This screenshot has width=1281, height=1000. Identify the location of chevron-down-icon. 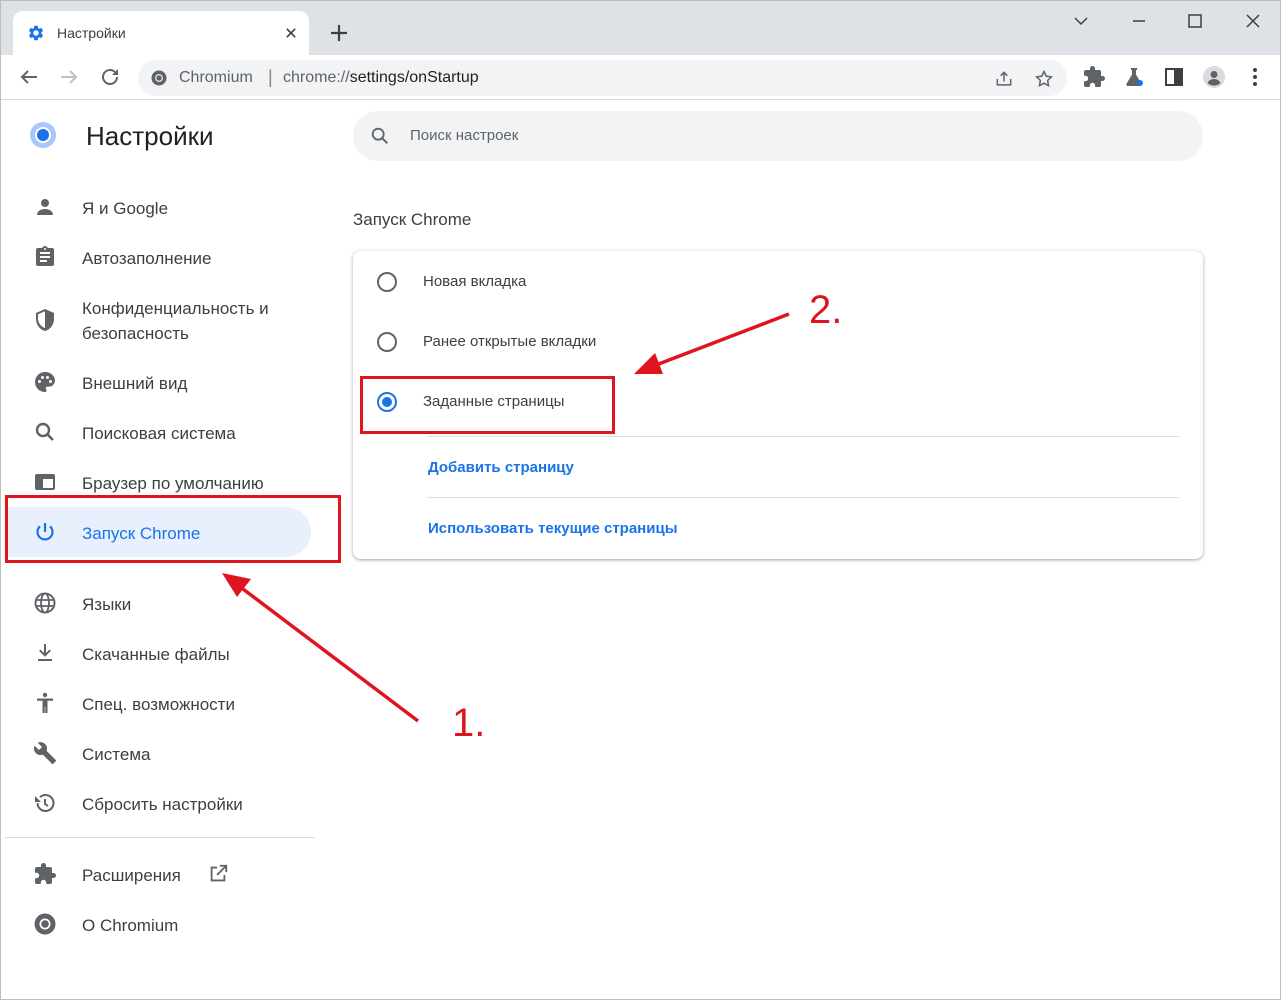
(1081, 21).